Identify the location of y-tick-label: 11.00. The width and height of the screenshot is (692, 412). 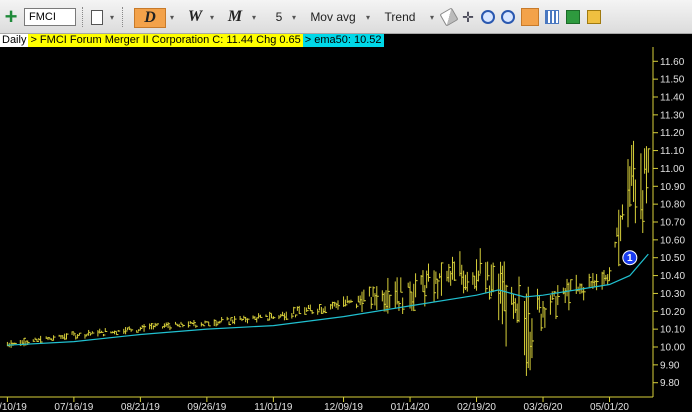
(672, 169).